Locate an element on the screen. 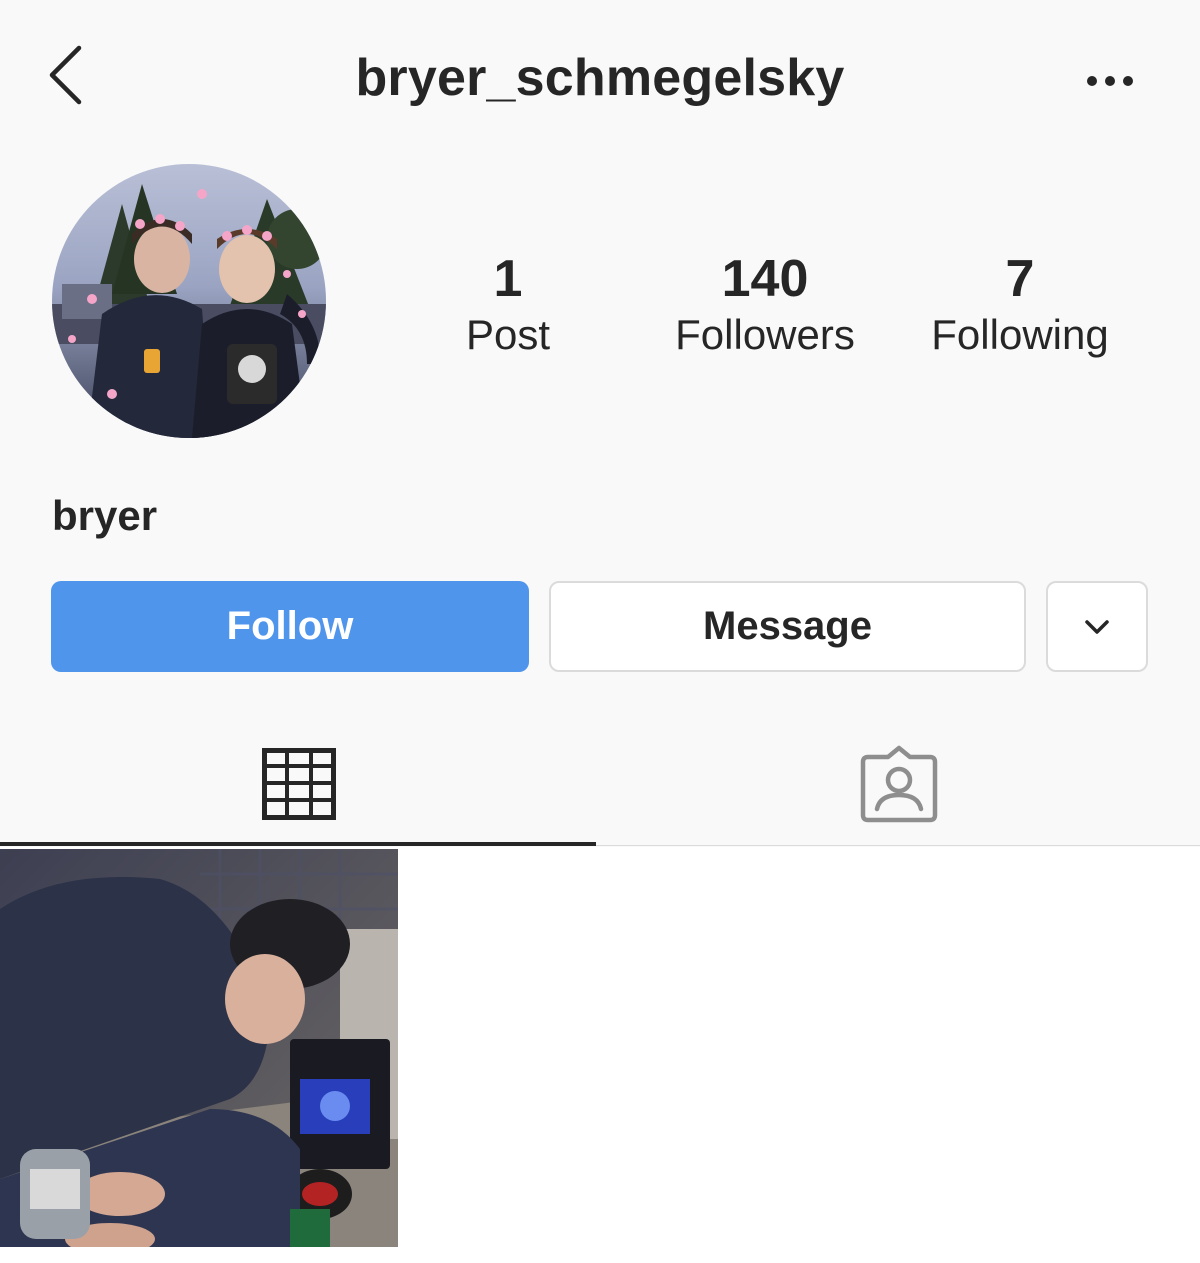 The image size is (1200, 1263). posts-count: 1 is located at coordinates (508, 279).